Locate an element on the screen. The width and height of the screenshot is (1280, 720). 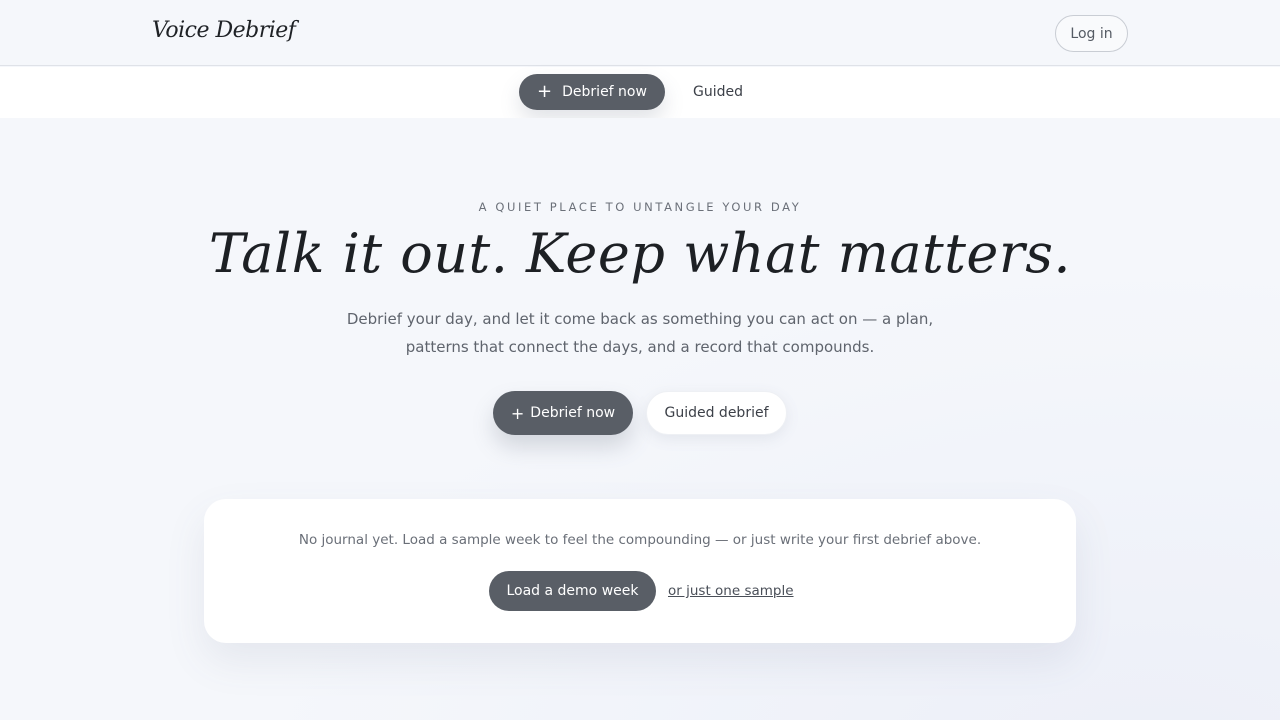
hero-eyebrow: A QUIET PLACE TO UNTANGLE YOUR DAY is located at coordinates (640, 207).